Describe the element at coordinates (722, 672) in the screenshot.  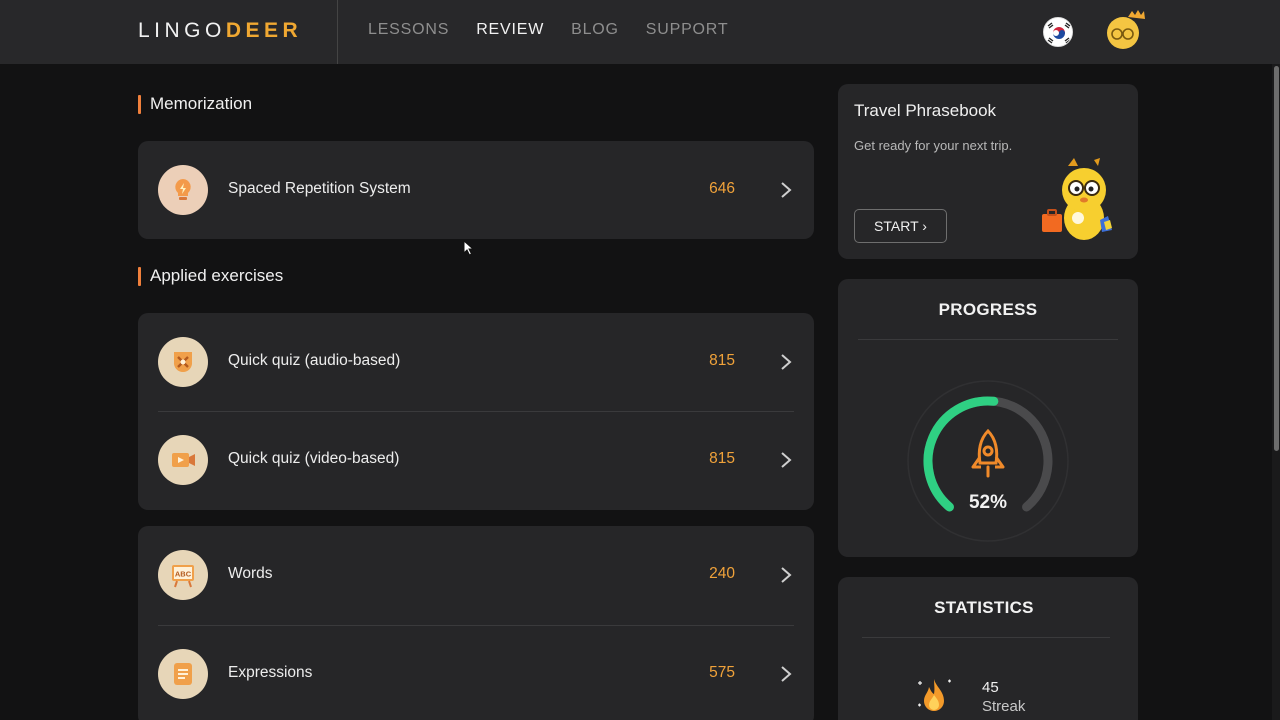
I see `expressions-count: 575` at that location.